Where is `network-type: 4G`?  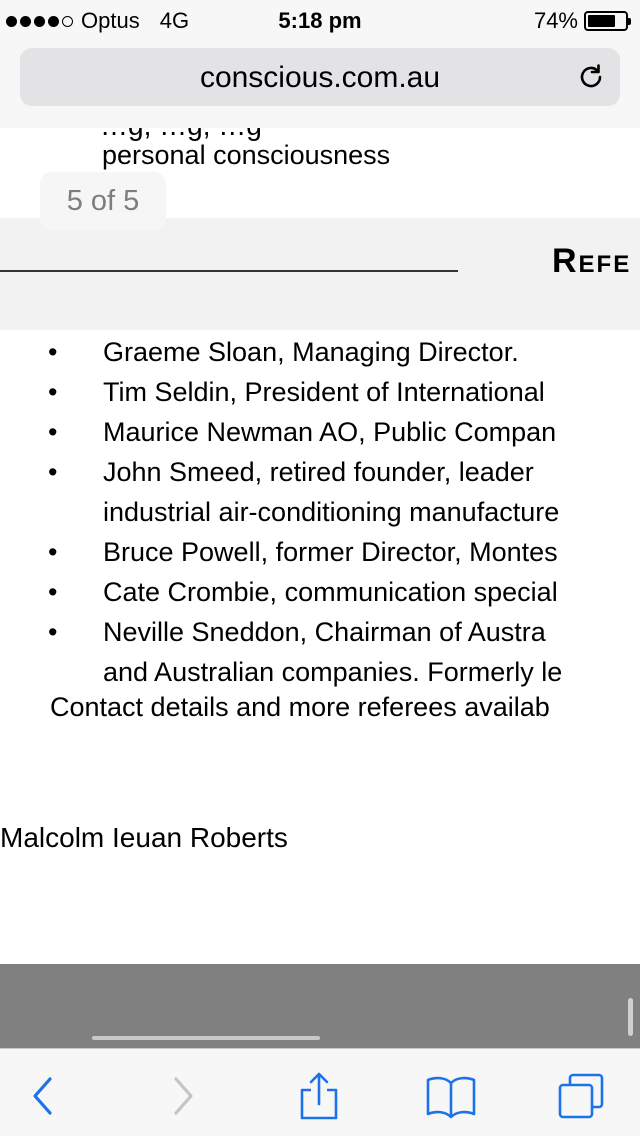
network-type: 4G is located at coordinates (174, 20).